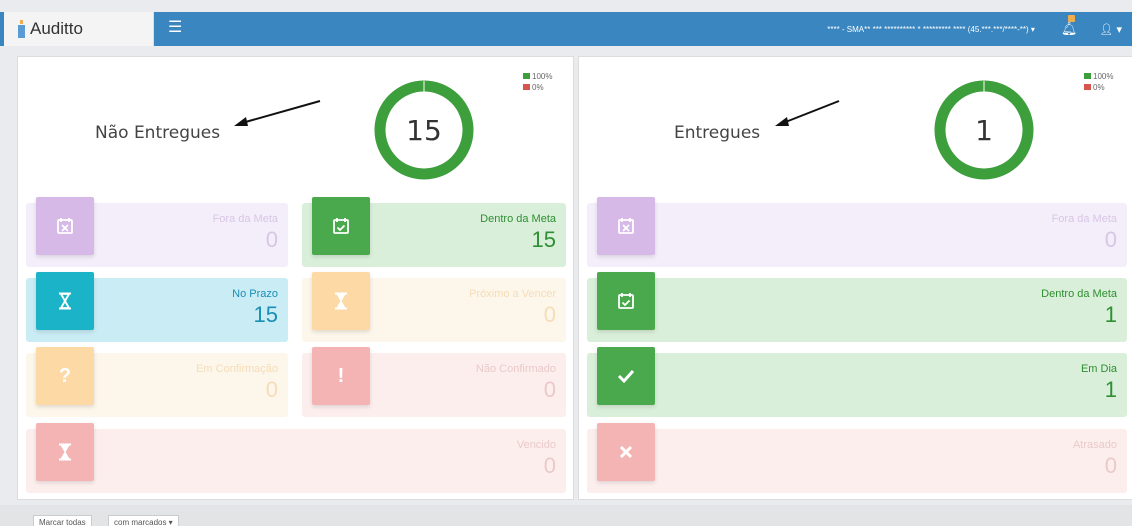  I want to click on notifications-button: 🔔︎, so click(1069, 26).